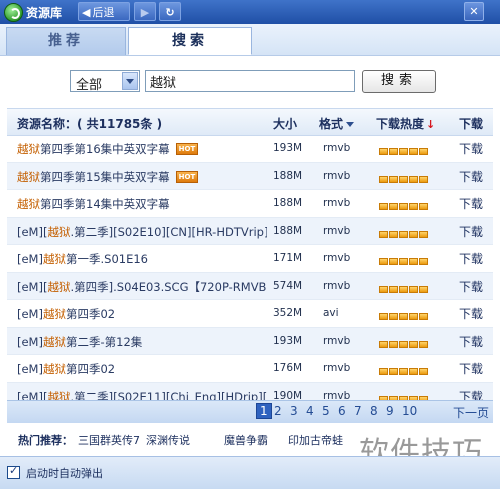 Image resolution: width=500 pixels, height=489 pixels. I want to click on back-label: 后退, so click(103, 12).